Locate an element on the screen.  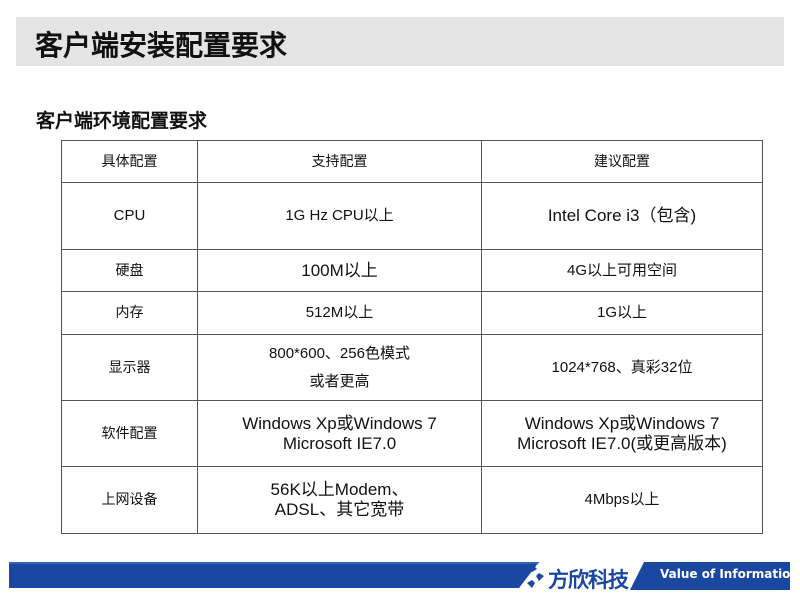
footer-bar-shape is located at coordinates (274, 575).